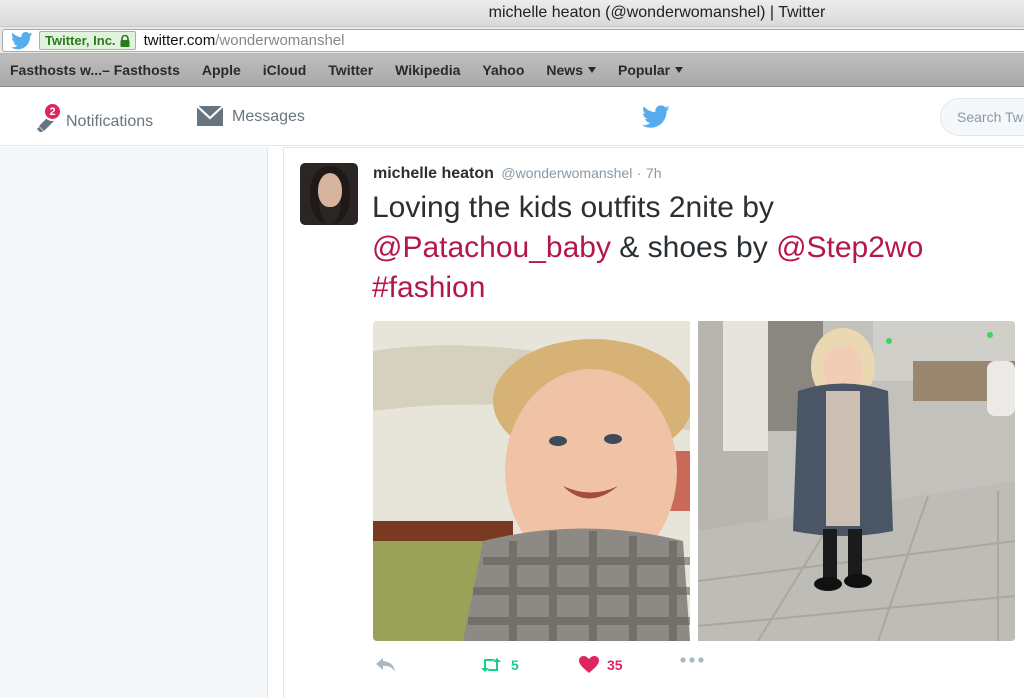  I want to click on bookmark-label: Apple, so click(221, 70).